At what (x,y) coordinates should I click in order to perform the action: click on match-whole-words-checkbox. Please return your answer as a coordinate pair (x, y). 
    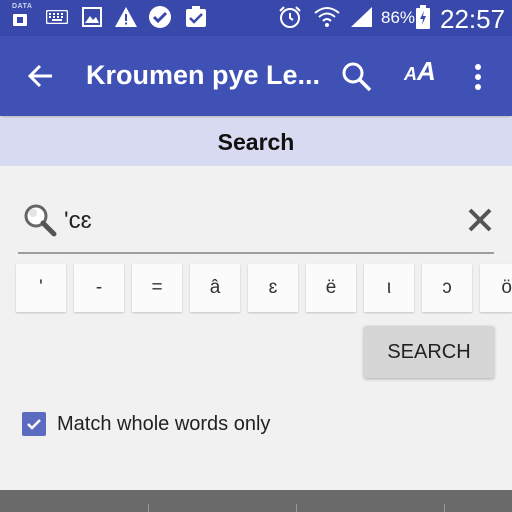
    Looking at the image, I should click on (34, 424).